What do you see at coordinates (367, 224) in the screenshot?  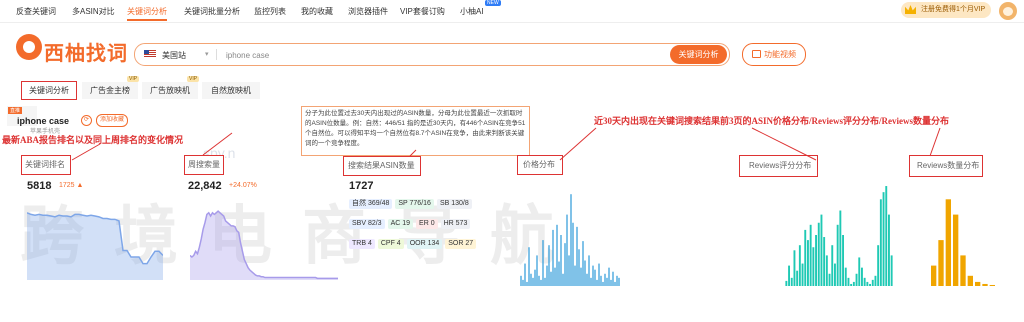 I see `competition-chip: SBV 82/3` at bounding box center [367, 224].